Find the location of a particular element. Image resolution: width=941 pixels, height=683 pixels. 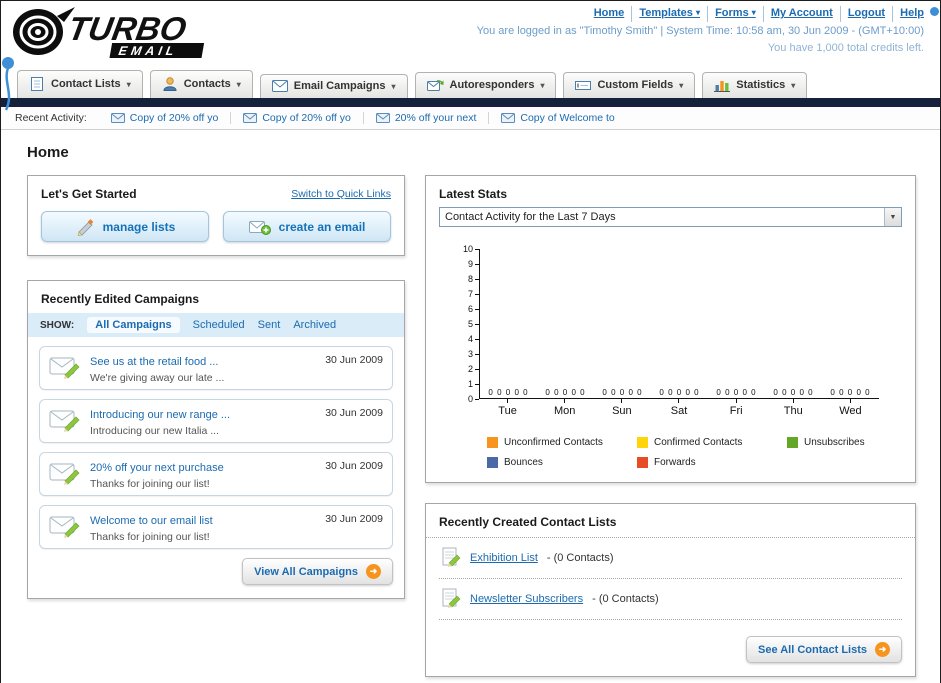

campaign-subtitle: Thanks for joining our list! is located at coordinates (150, 537).